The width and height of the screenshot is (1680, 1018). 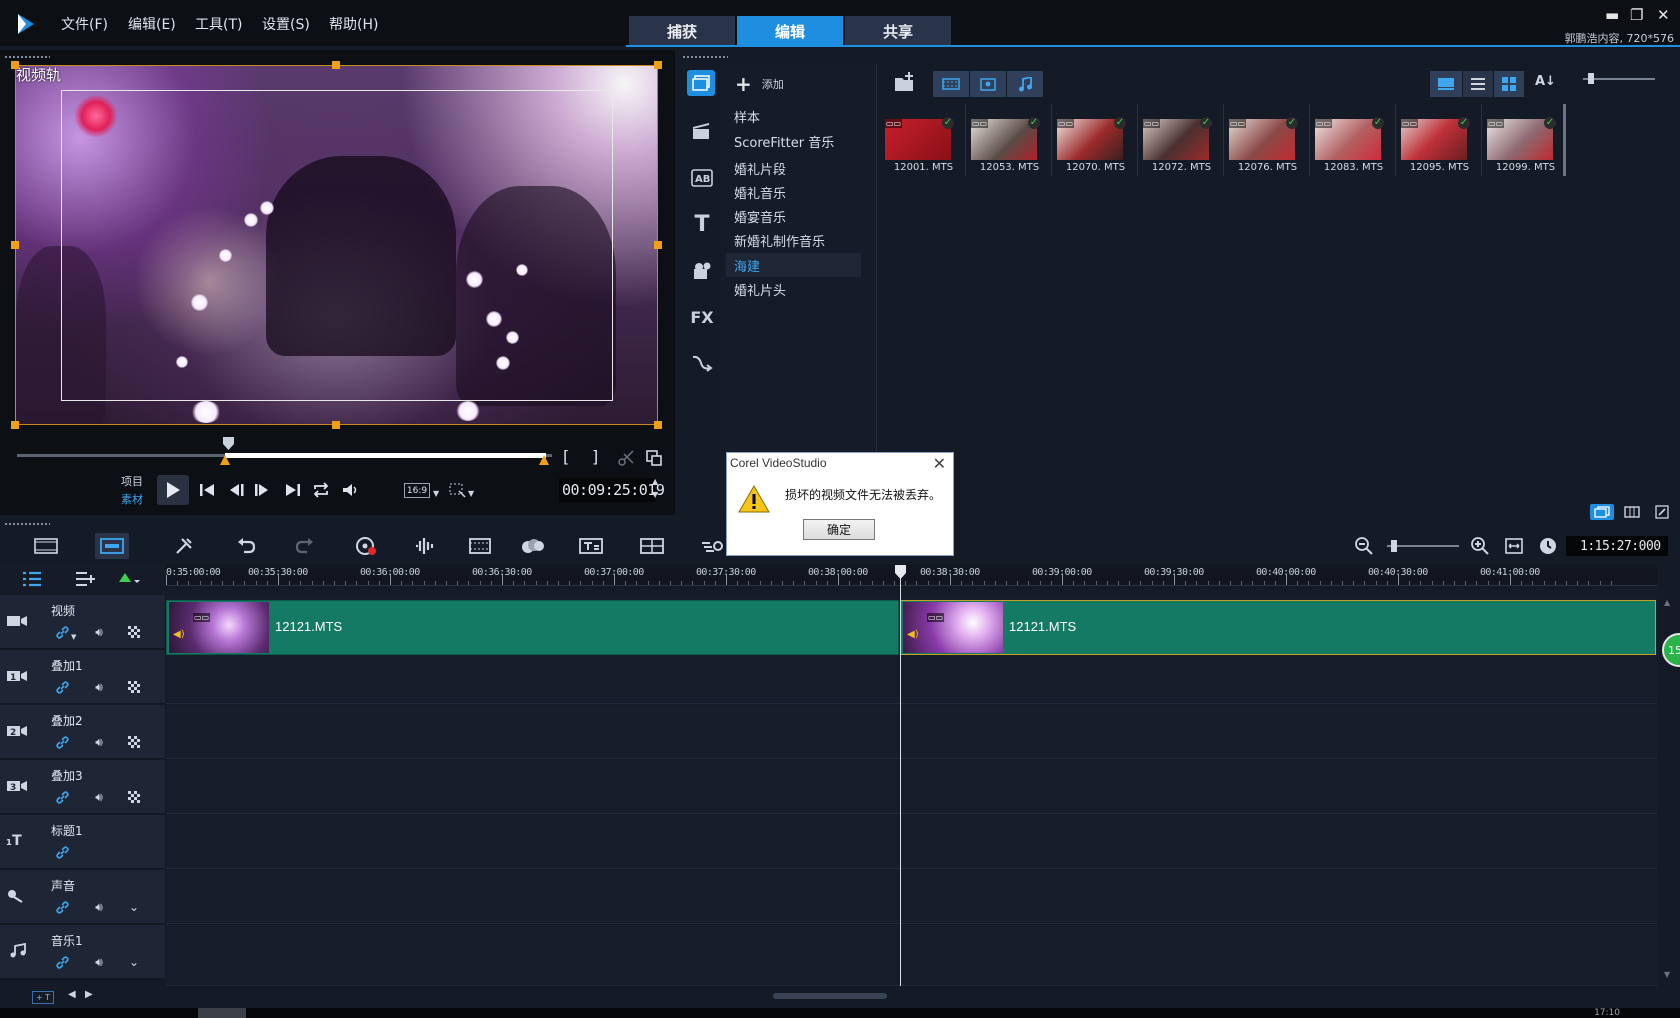 I want to click on playhead-line, so click(x=900, y=780).